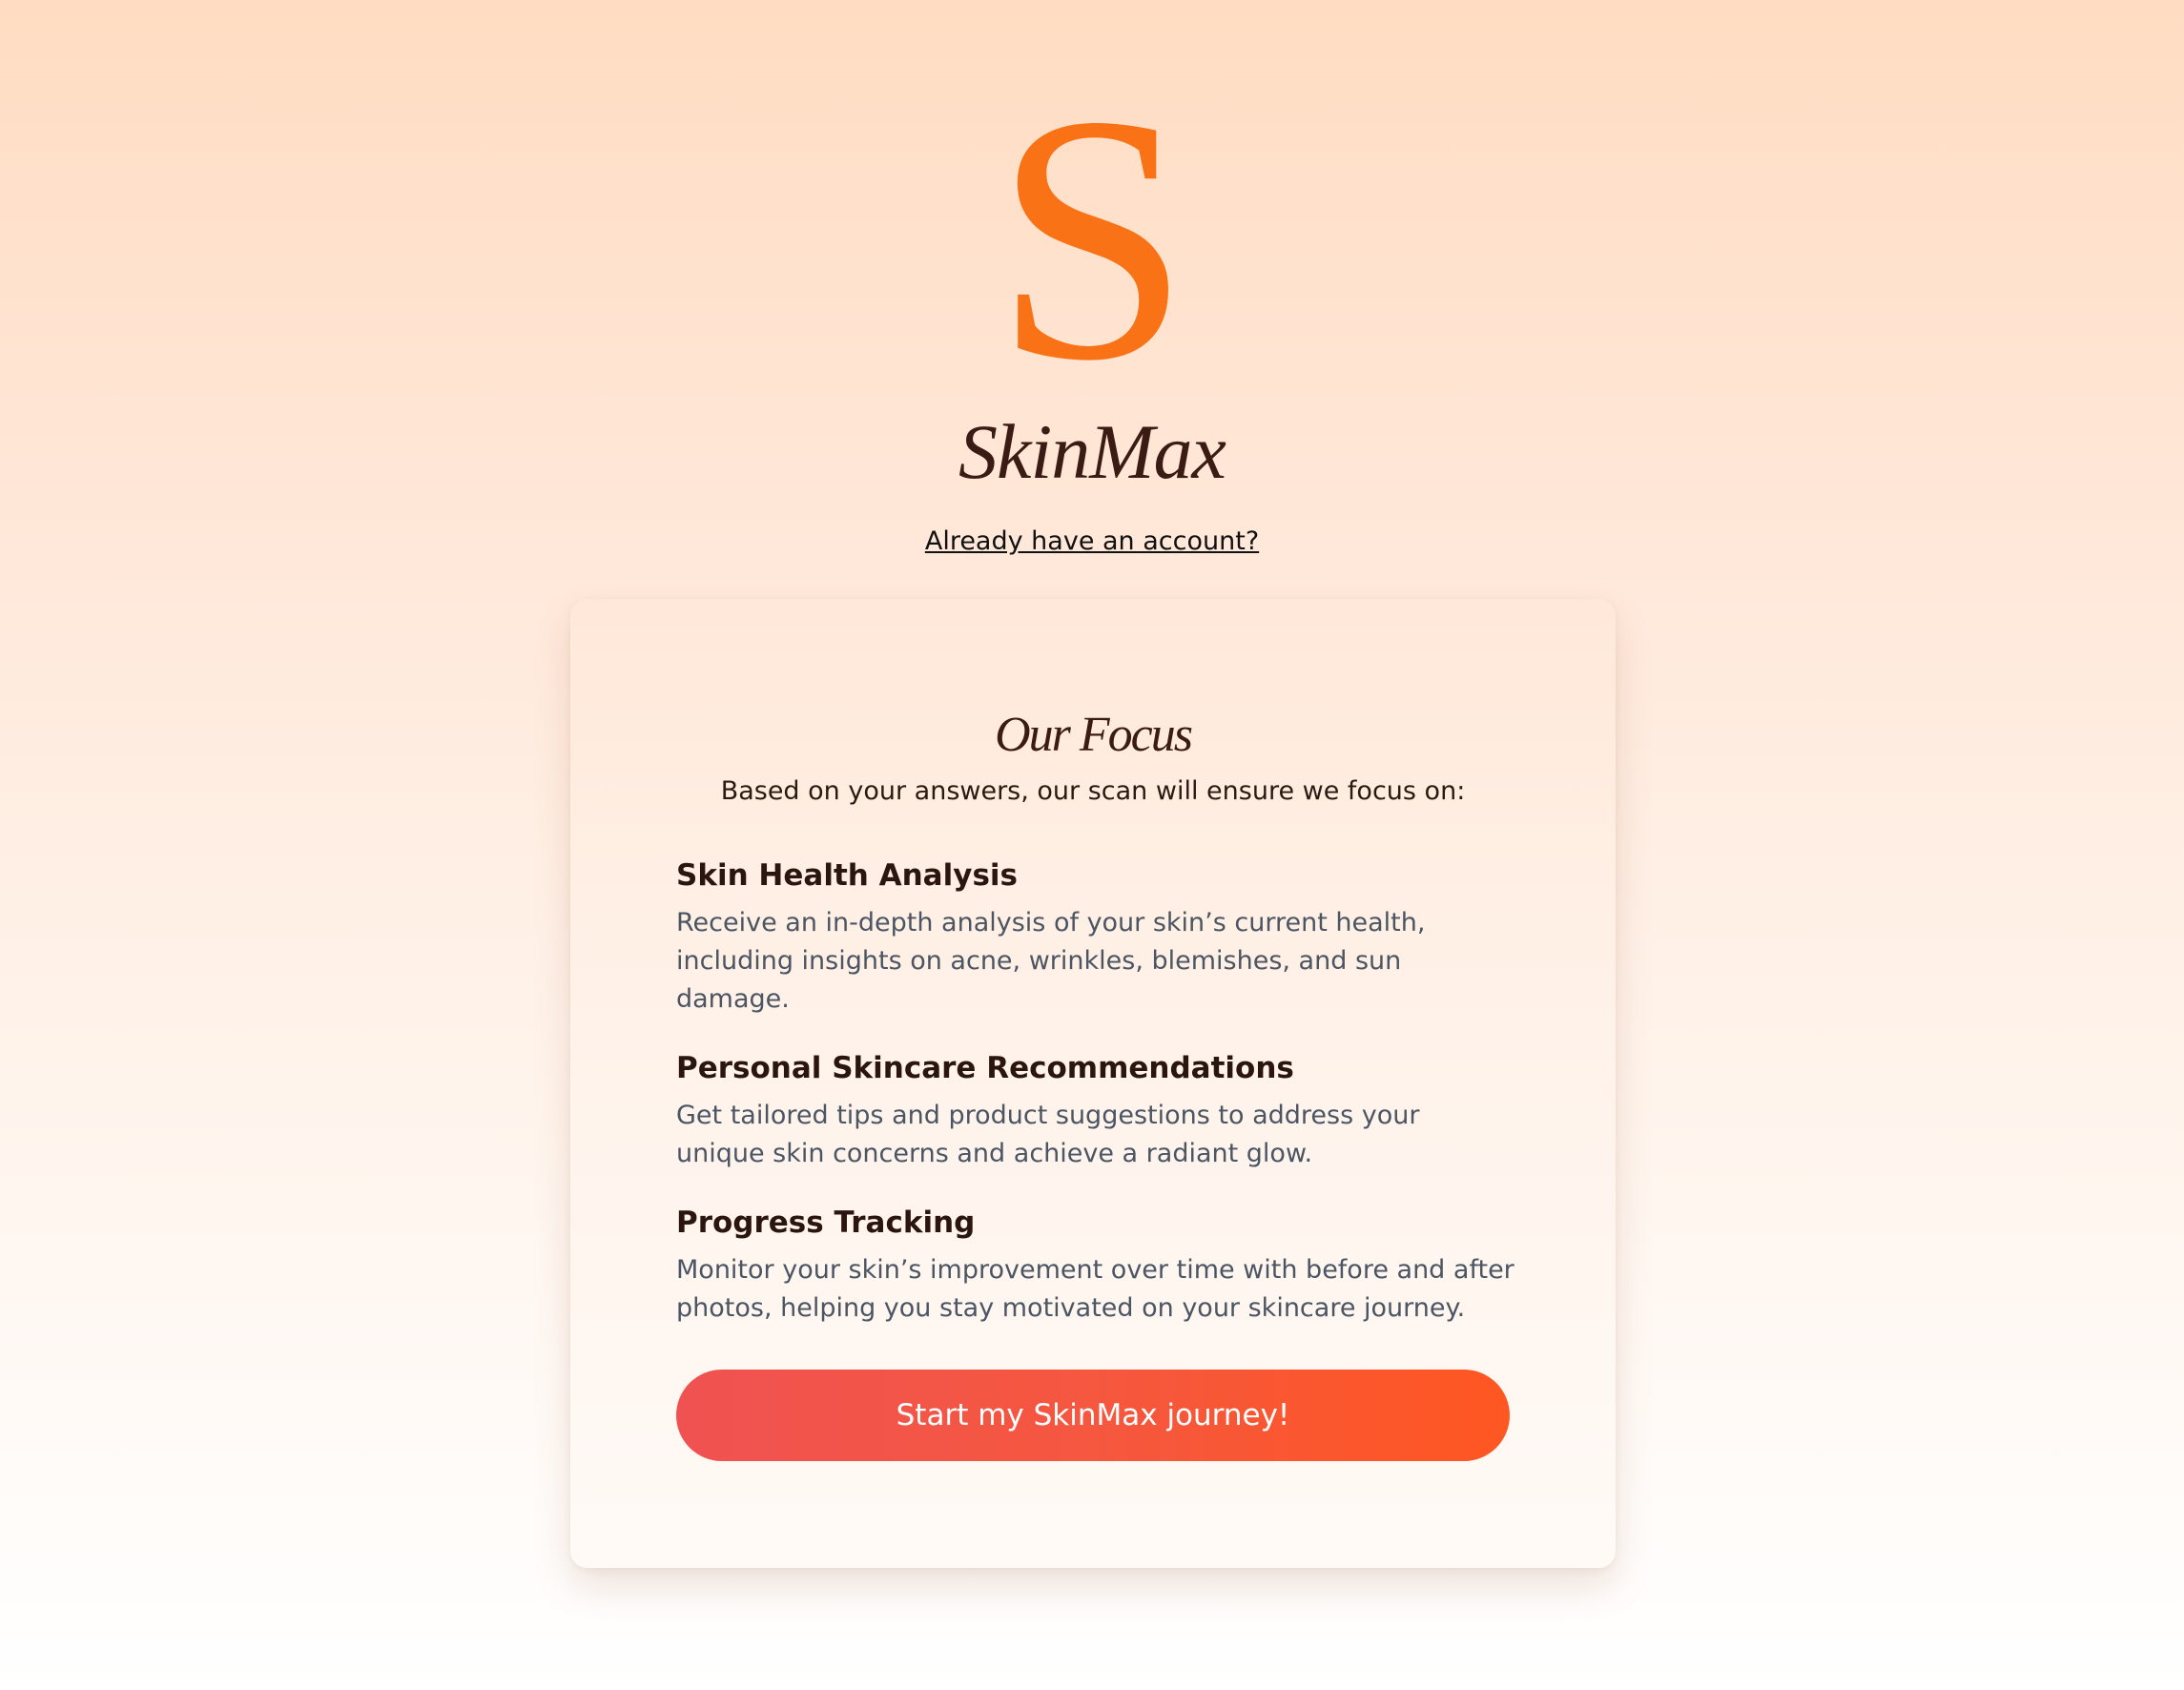  Describe the element at coordinates (1092, 451) in the screenshot. I see `brand-name: SkinMax` at that location.